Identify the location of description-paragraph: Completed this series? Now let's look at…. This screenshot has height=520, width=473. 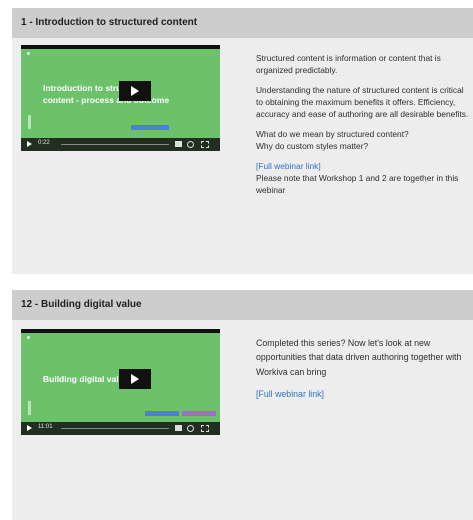
(359, 357).